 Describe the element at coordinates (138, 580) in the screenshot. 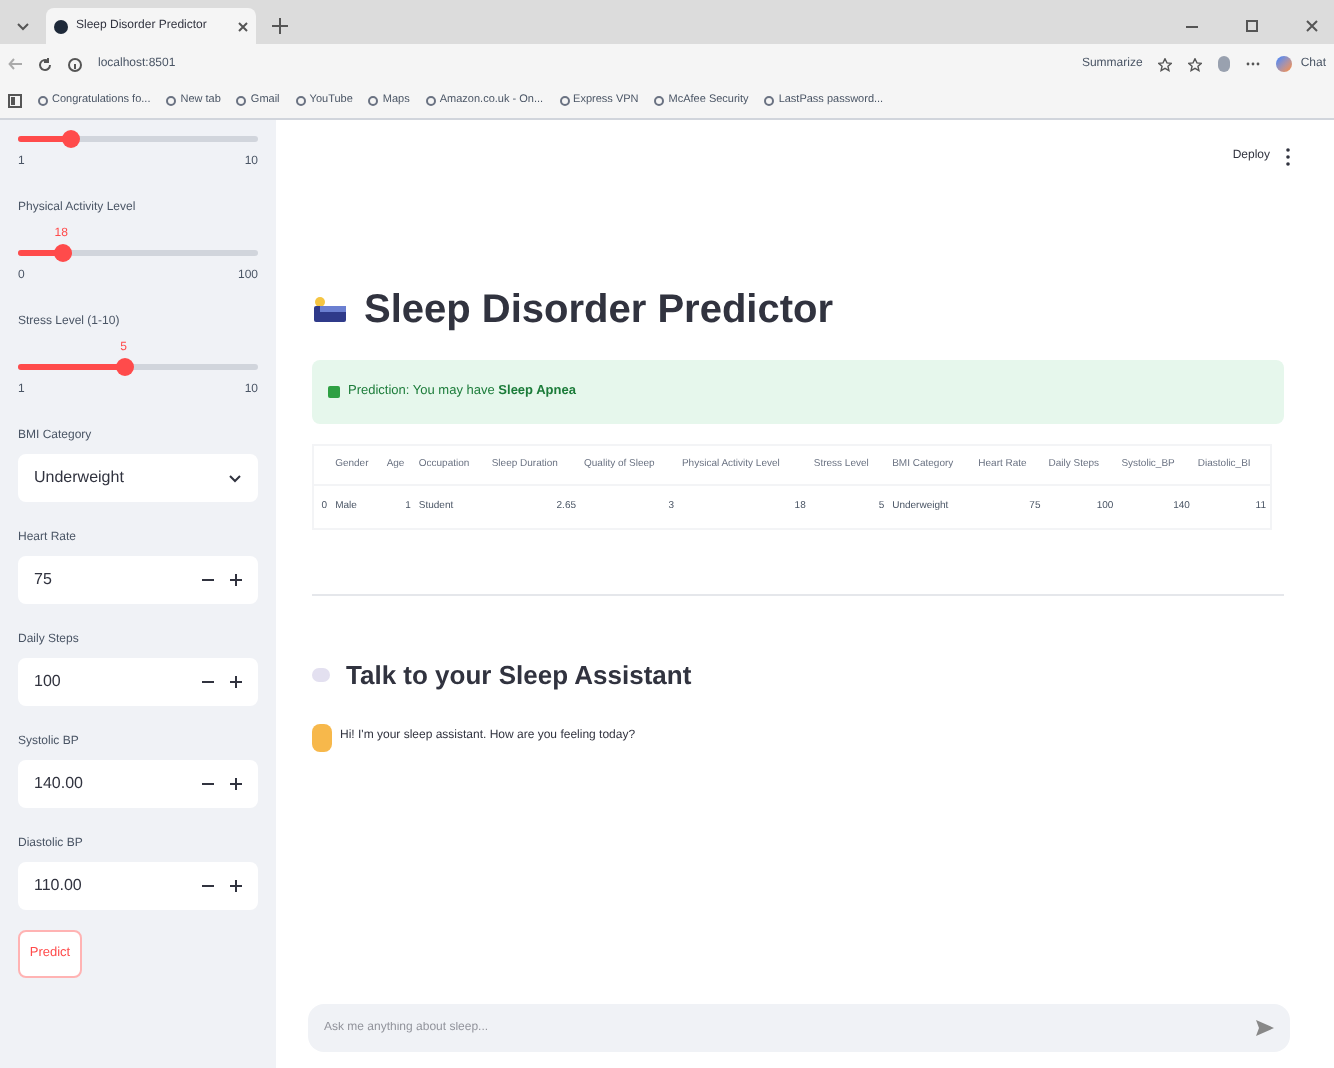

I see `number-field: 75` at that location.